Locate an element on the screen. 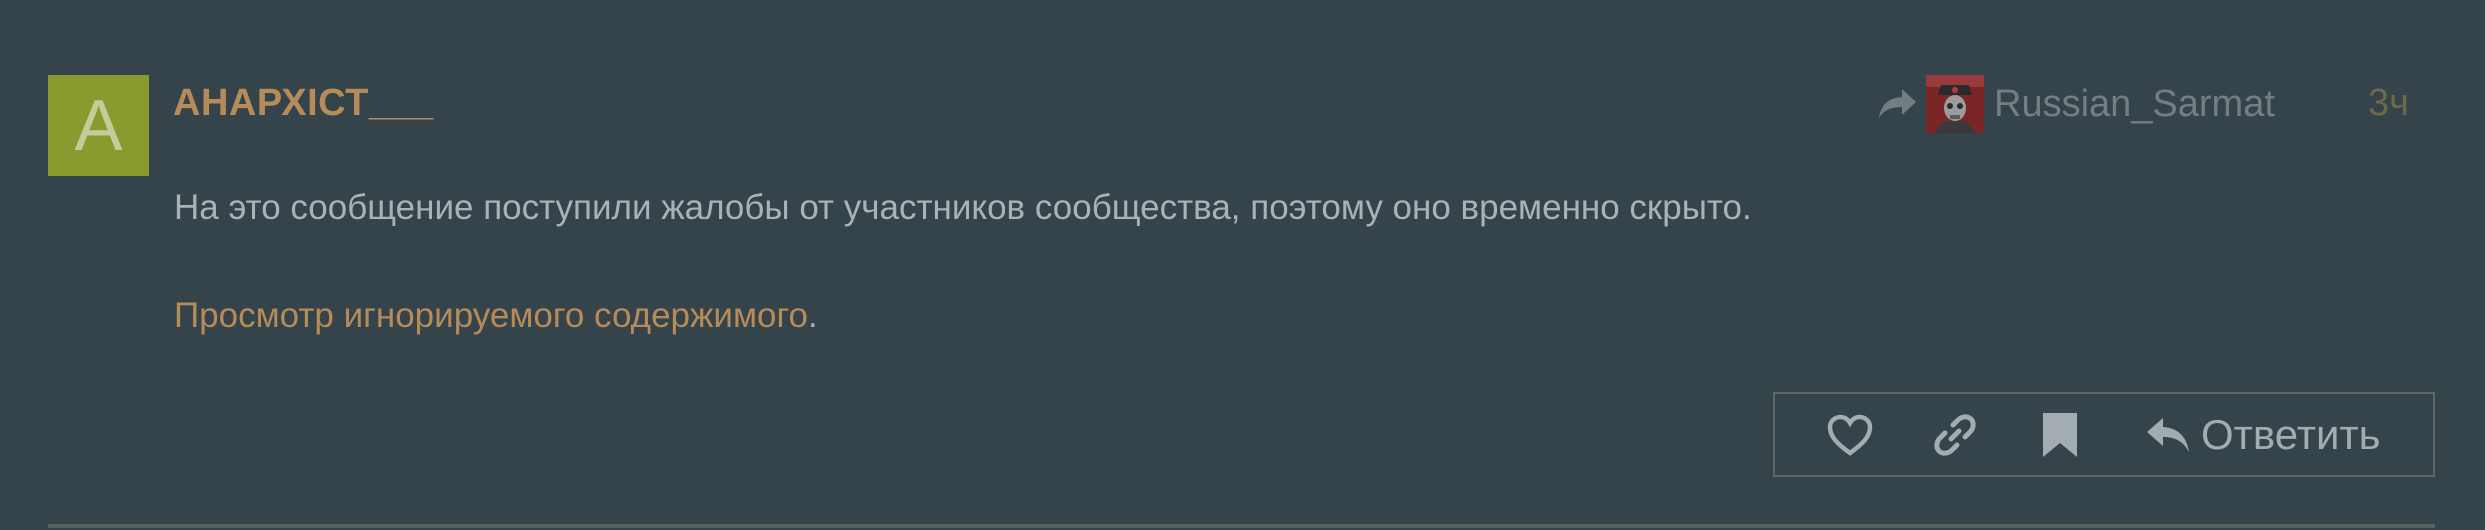 The image size is (2485, 530). view-ignored-content-link: Просмотр игнорируемого содержимого. is located at coordinates (496, 316).